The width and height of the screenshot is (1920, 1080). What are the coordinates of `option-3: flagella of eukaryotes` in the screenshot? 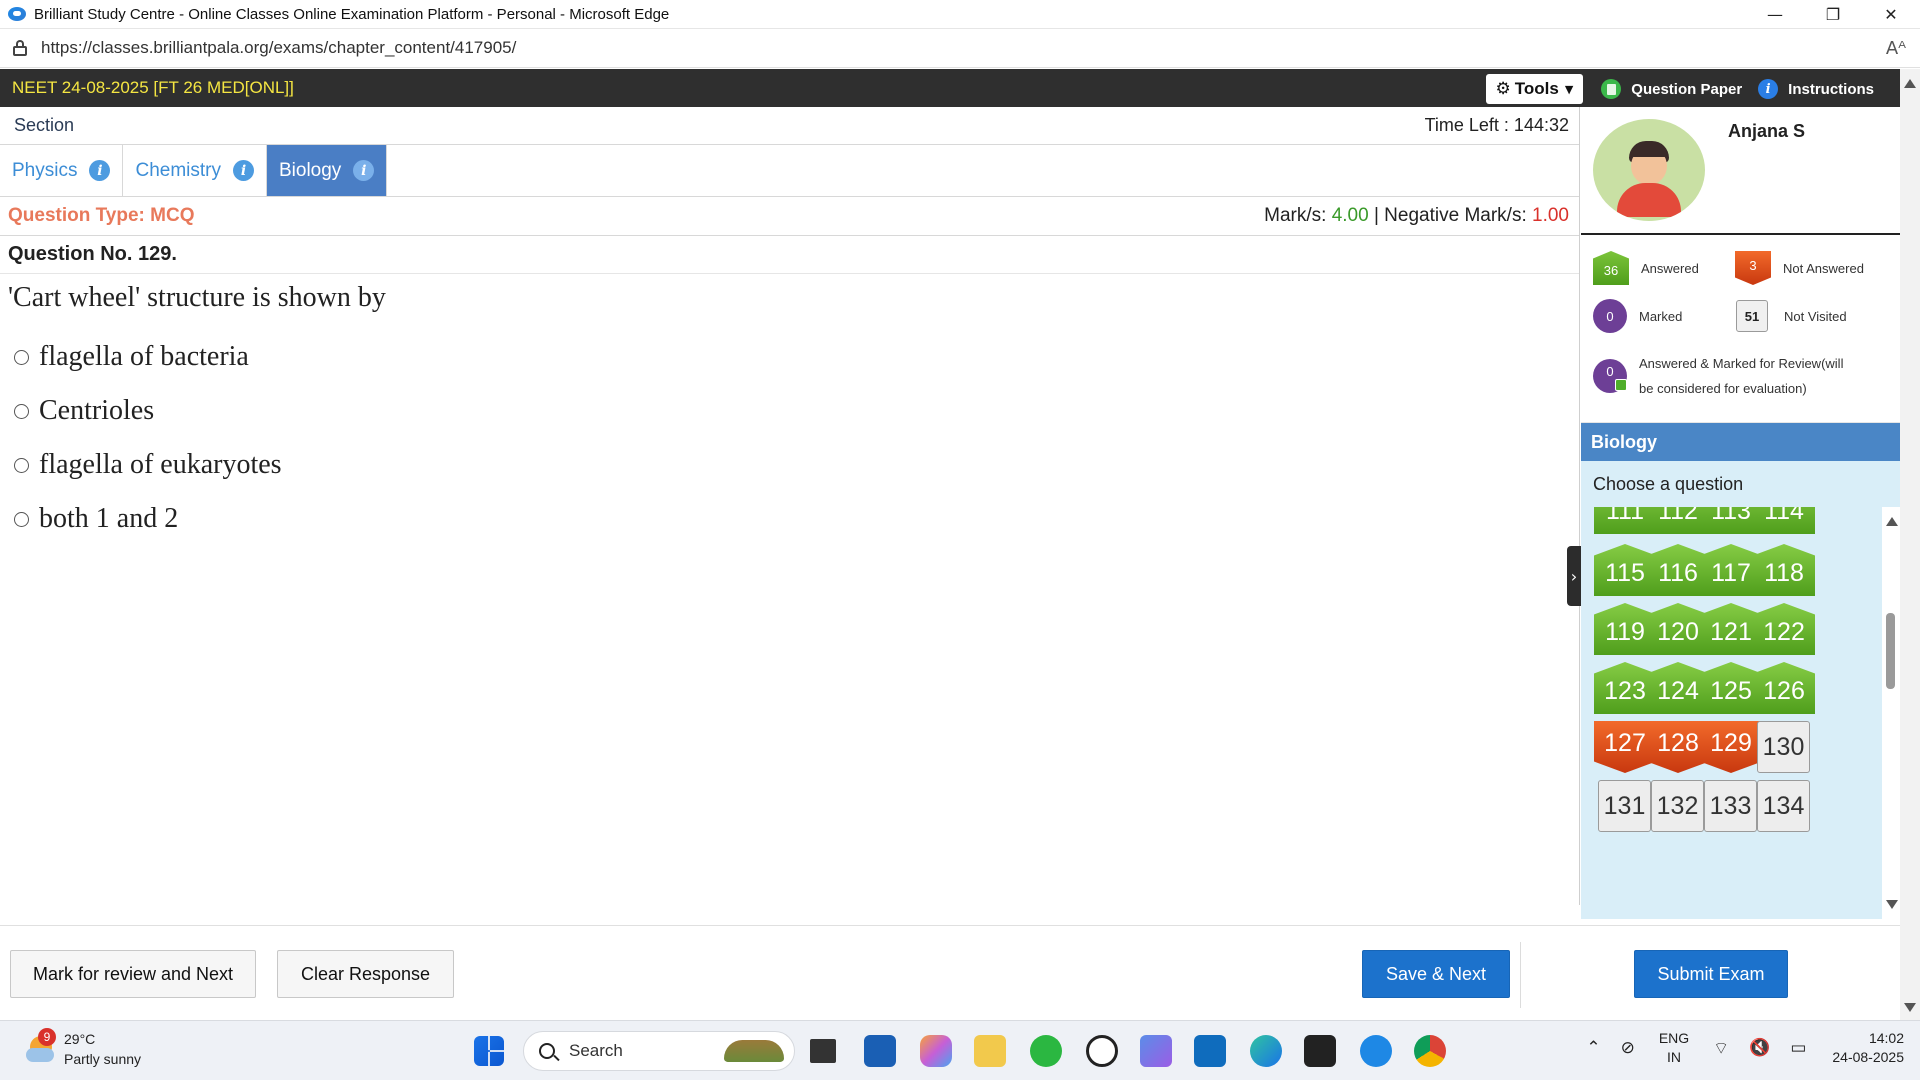 It's located at (796, 465).